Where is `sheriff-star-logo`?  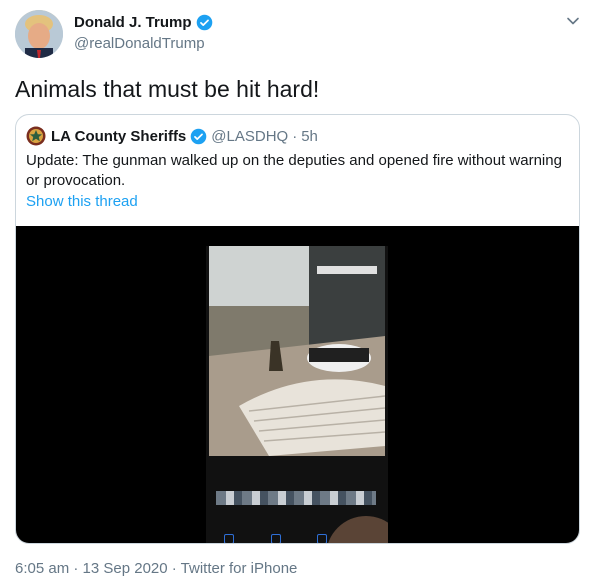 sheriff-star-logo is located at coordinates (36, 136).